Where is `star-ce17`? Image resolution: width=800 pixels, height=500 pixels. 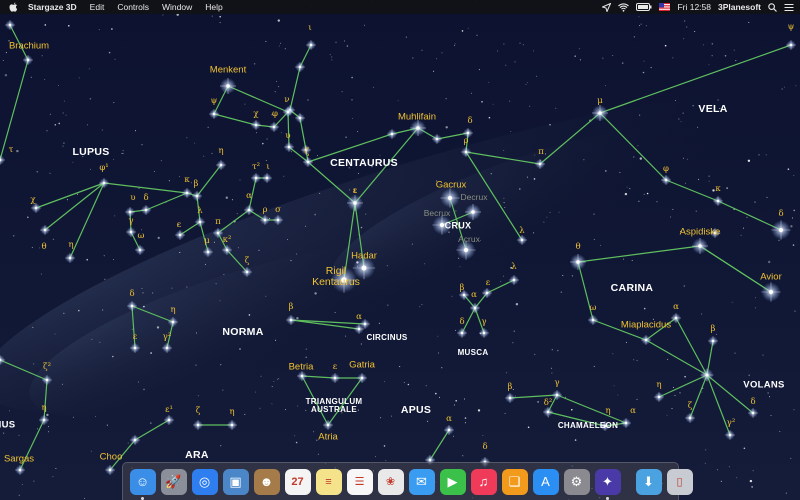 star-ce17 is located at coordinates (392, 134).